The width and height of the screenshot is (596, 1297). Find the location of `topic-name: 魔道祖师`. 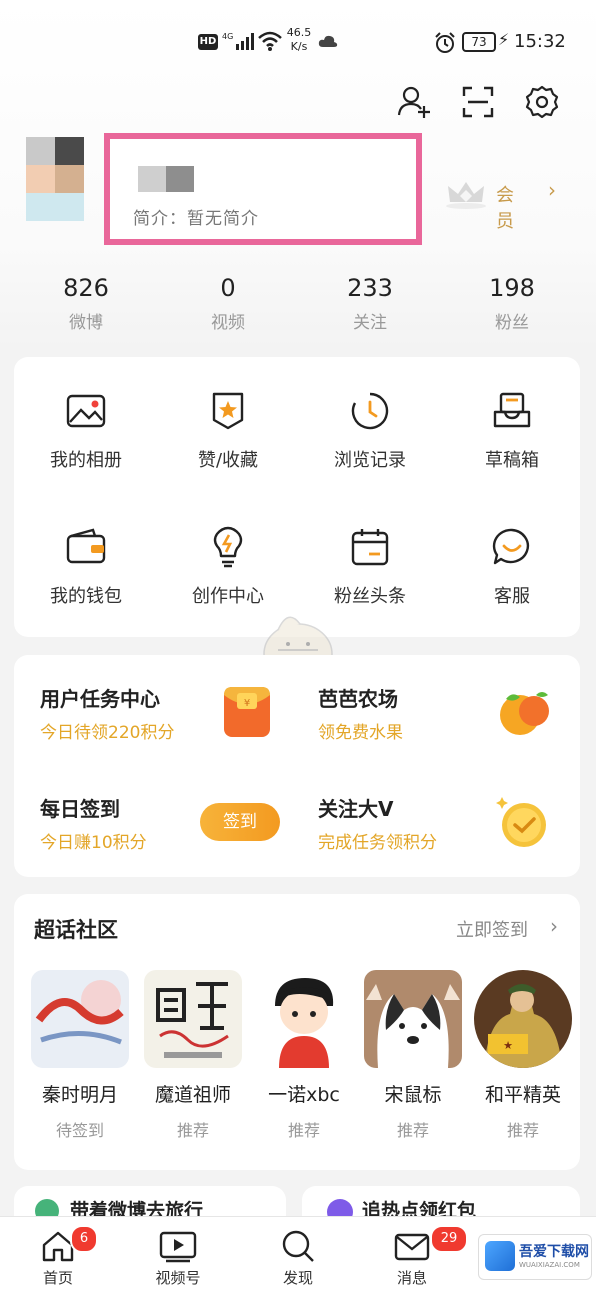

topic-name: 魔道祖师 is located at coordinates (192, 1095).